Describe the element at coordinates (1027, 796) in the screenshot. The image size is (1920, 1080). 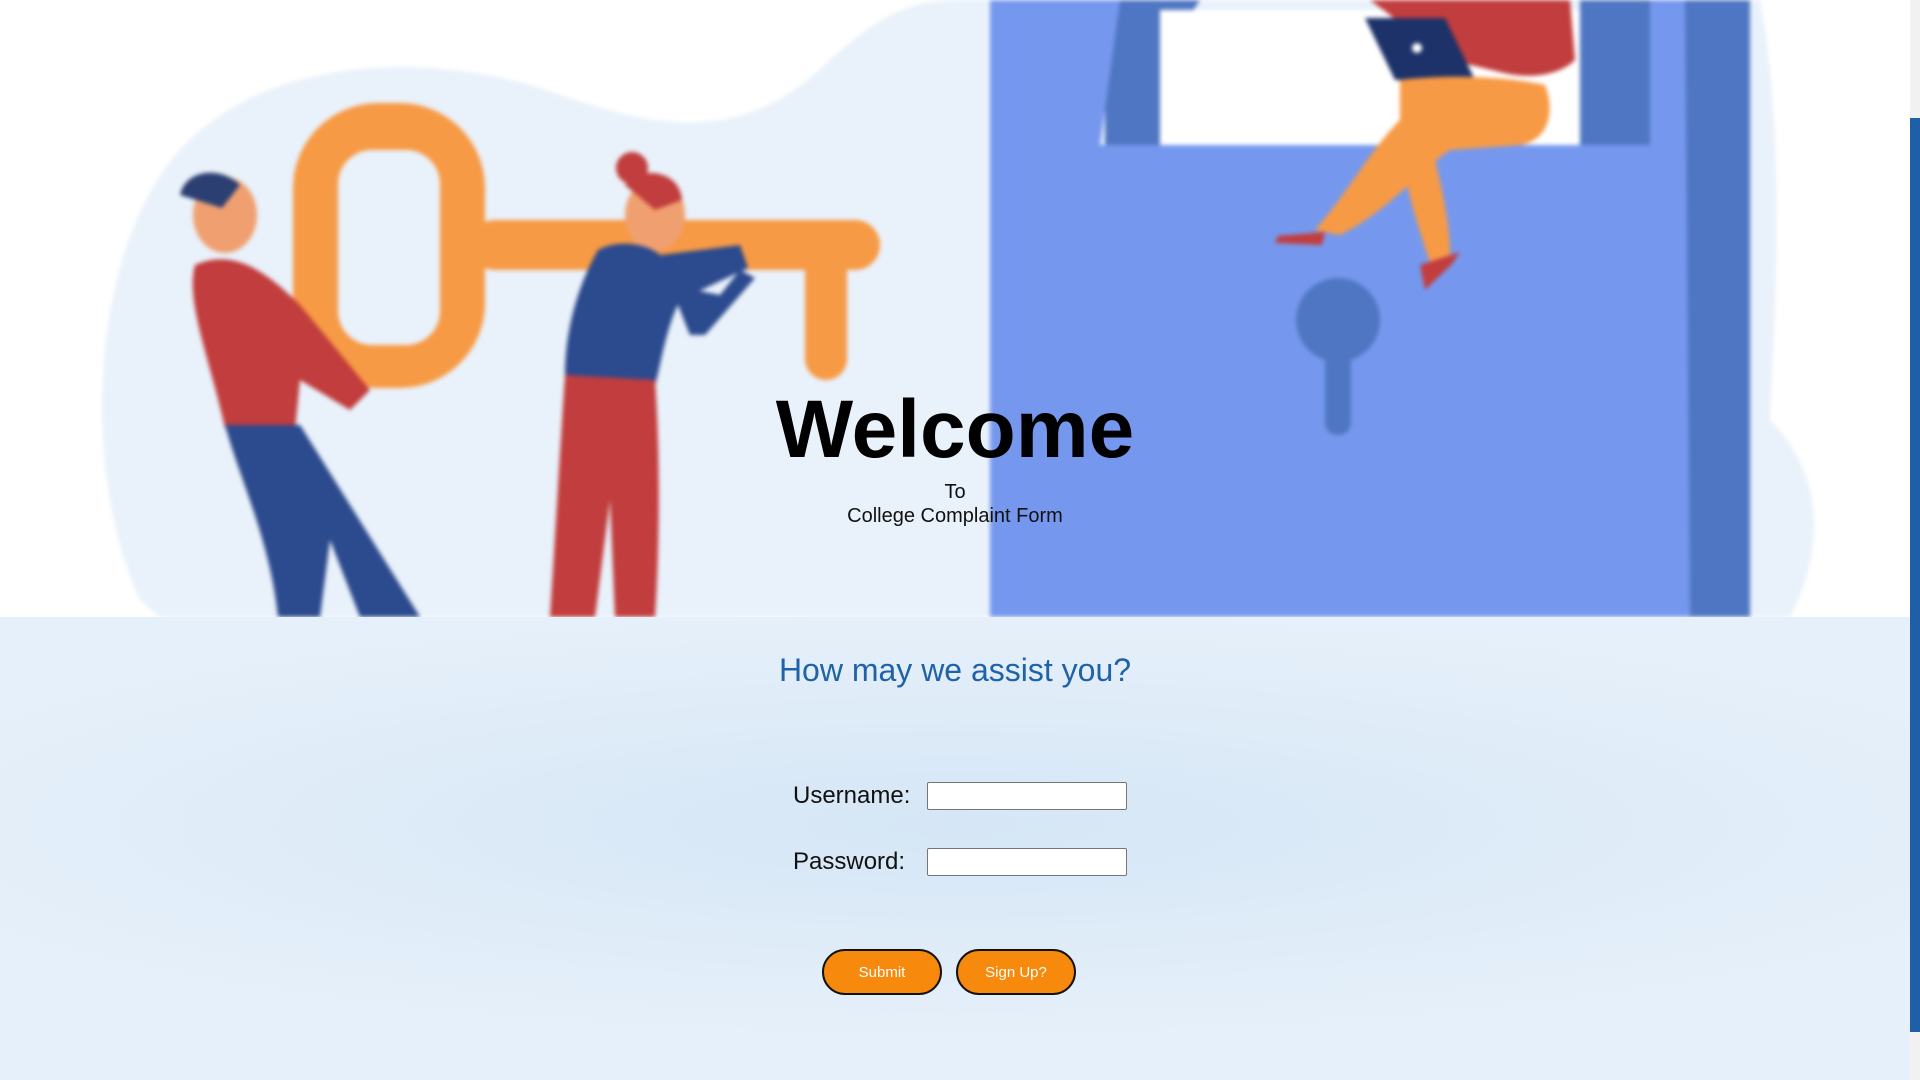
I see `username-input` at that location.